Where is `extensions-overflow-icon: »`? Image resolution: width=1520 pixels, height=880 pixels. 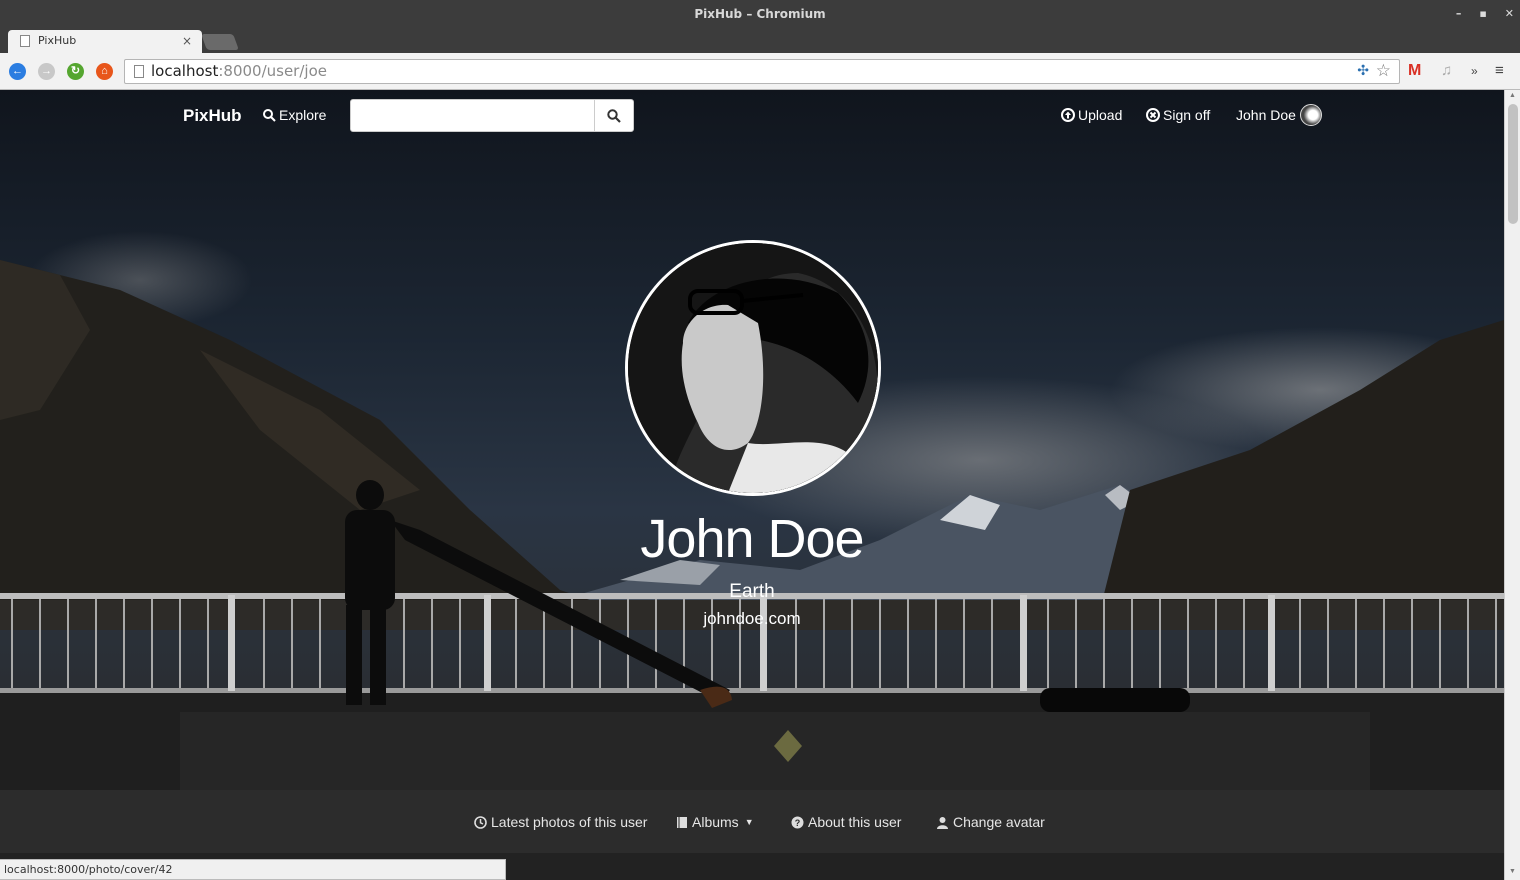 extensions-overflow-icon: » is located at coordinates (1474, 71).